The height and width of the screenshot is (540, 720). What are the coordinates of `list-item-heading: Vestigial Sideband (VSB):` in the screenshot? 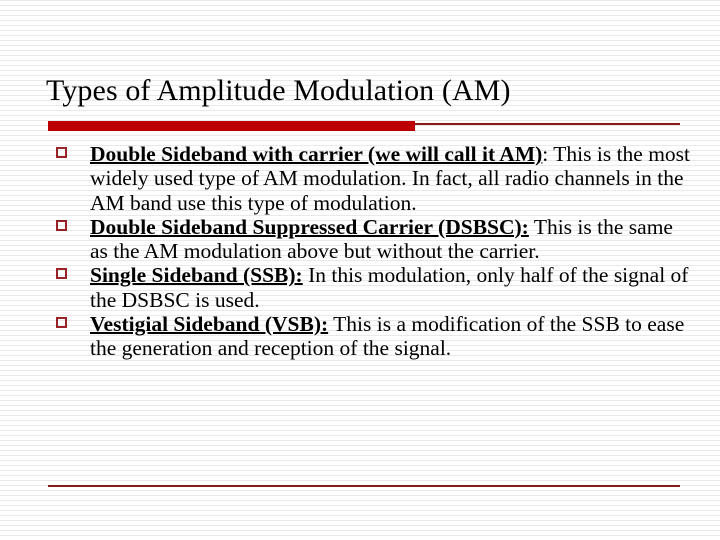 It's located at (209, 324).